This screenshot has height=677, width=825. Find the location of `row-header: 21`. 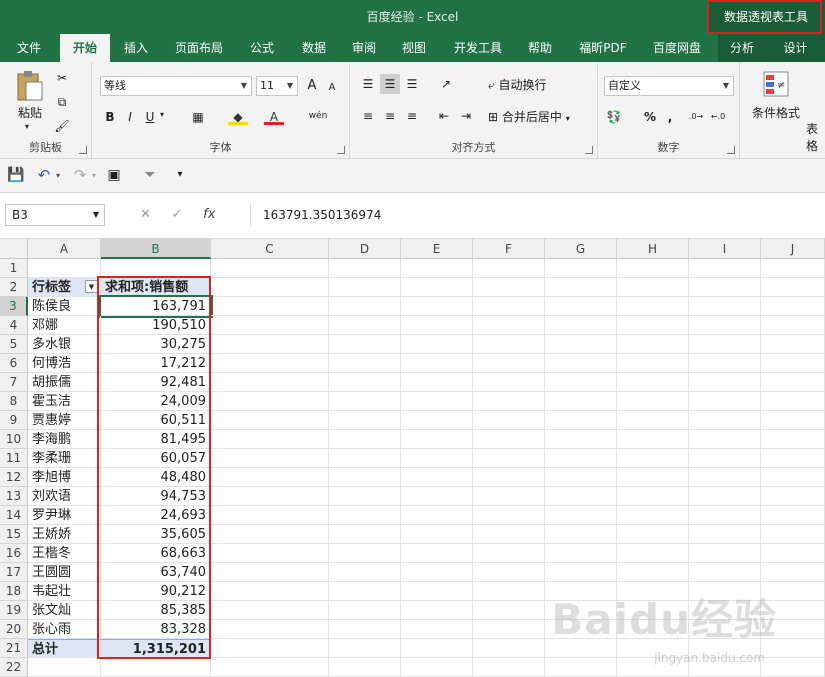

row-header: 21 is located at coordinates (14, 648).